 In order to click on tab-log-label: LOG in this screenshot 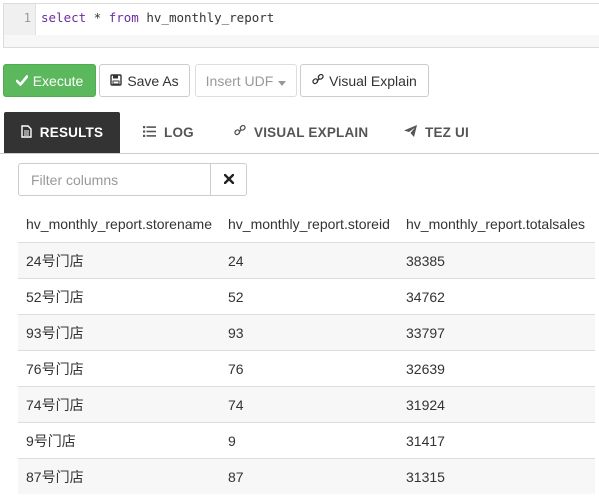, I will do `click(179, 132)`.